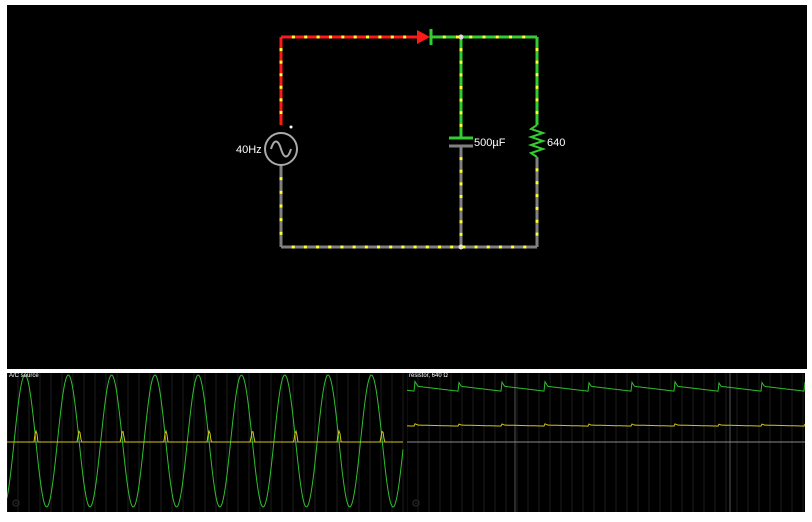  I want to click on scope-ac-source: A/C source ⚙, so click(207, 442).